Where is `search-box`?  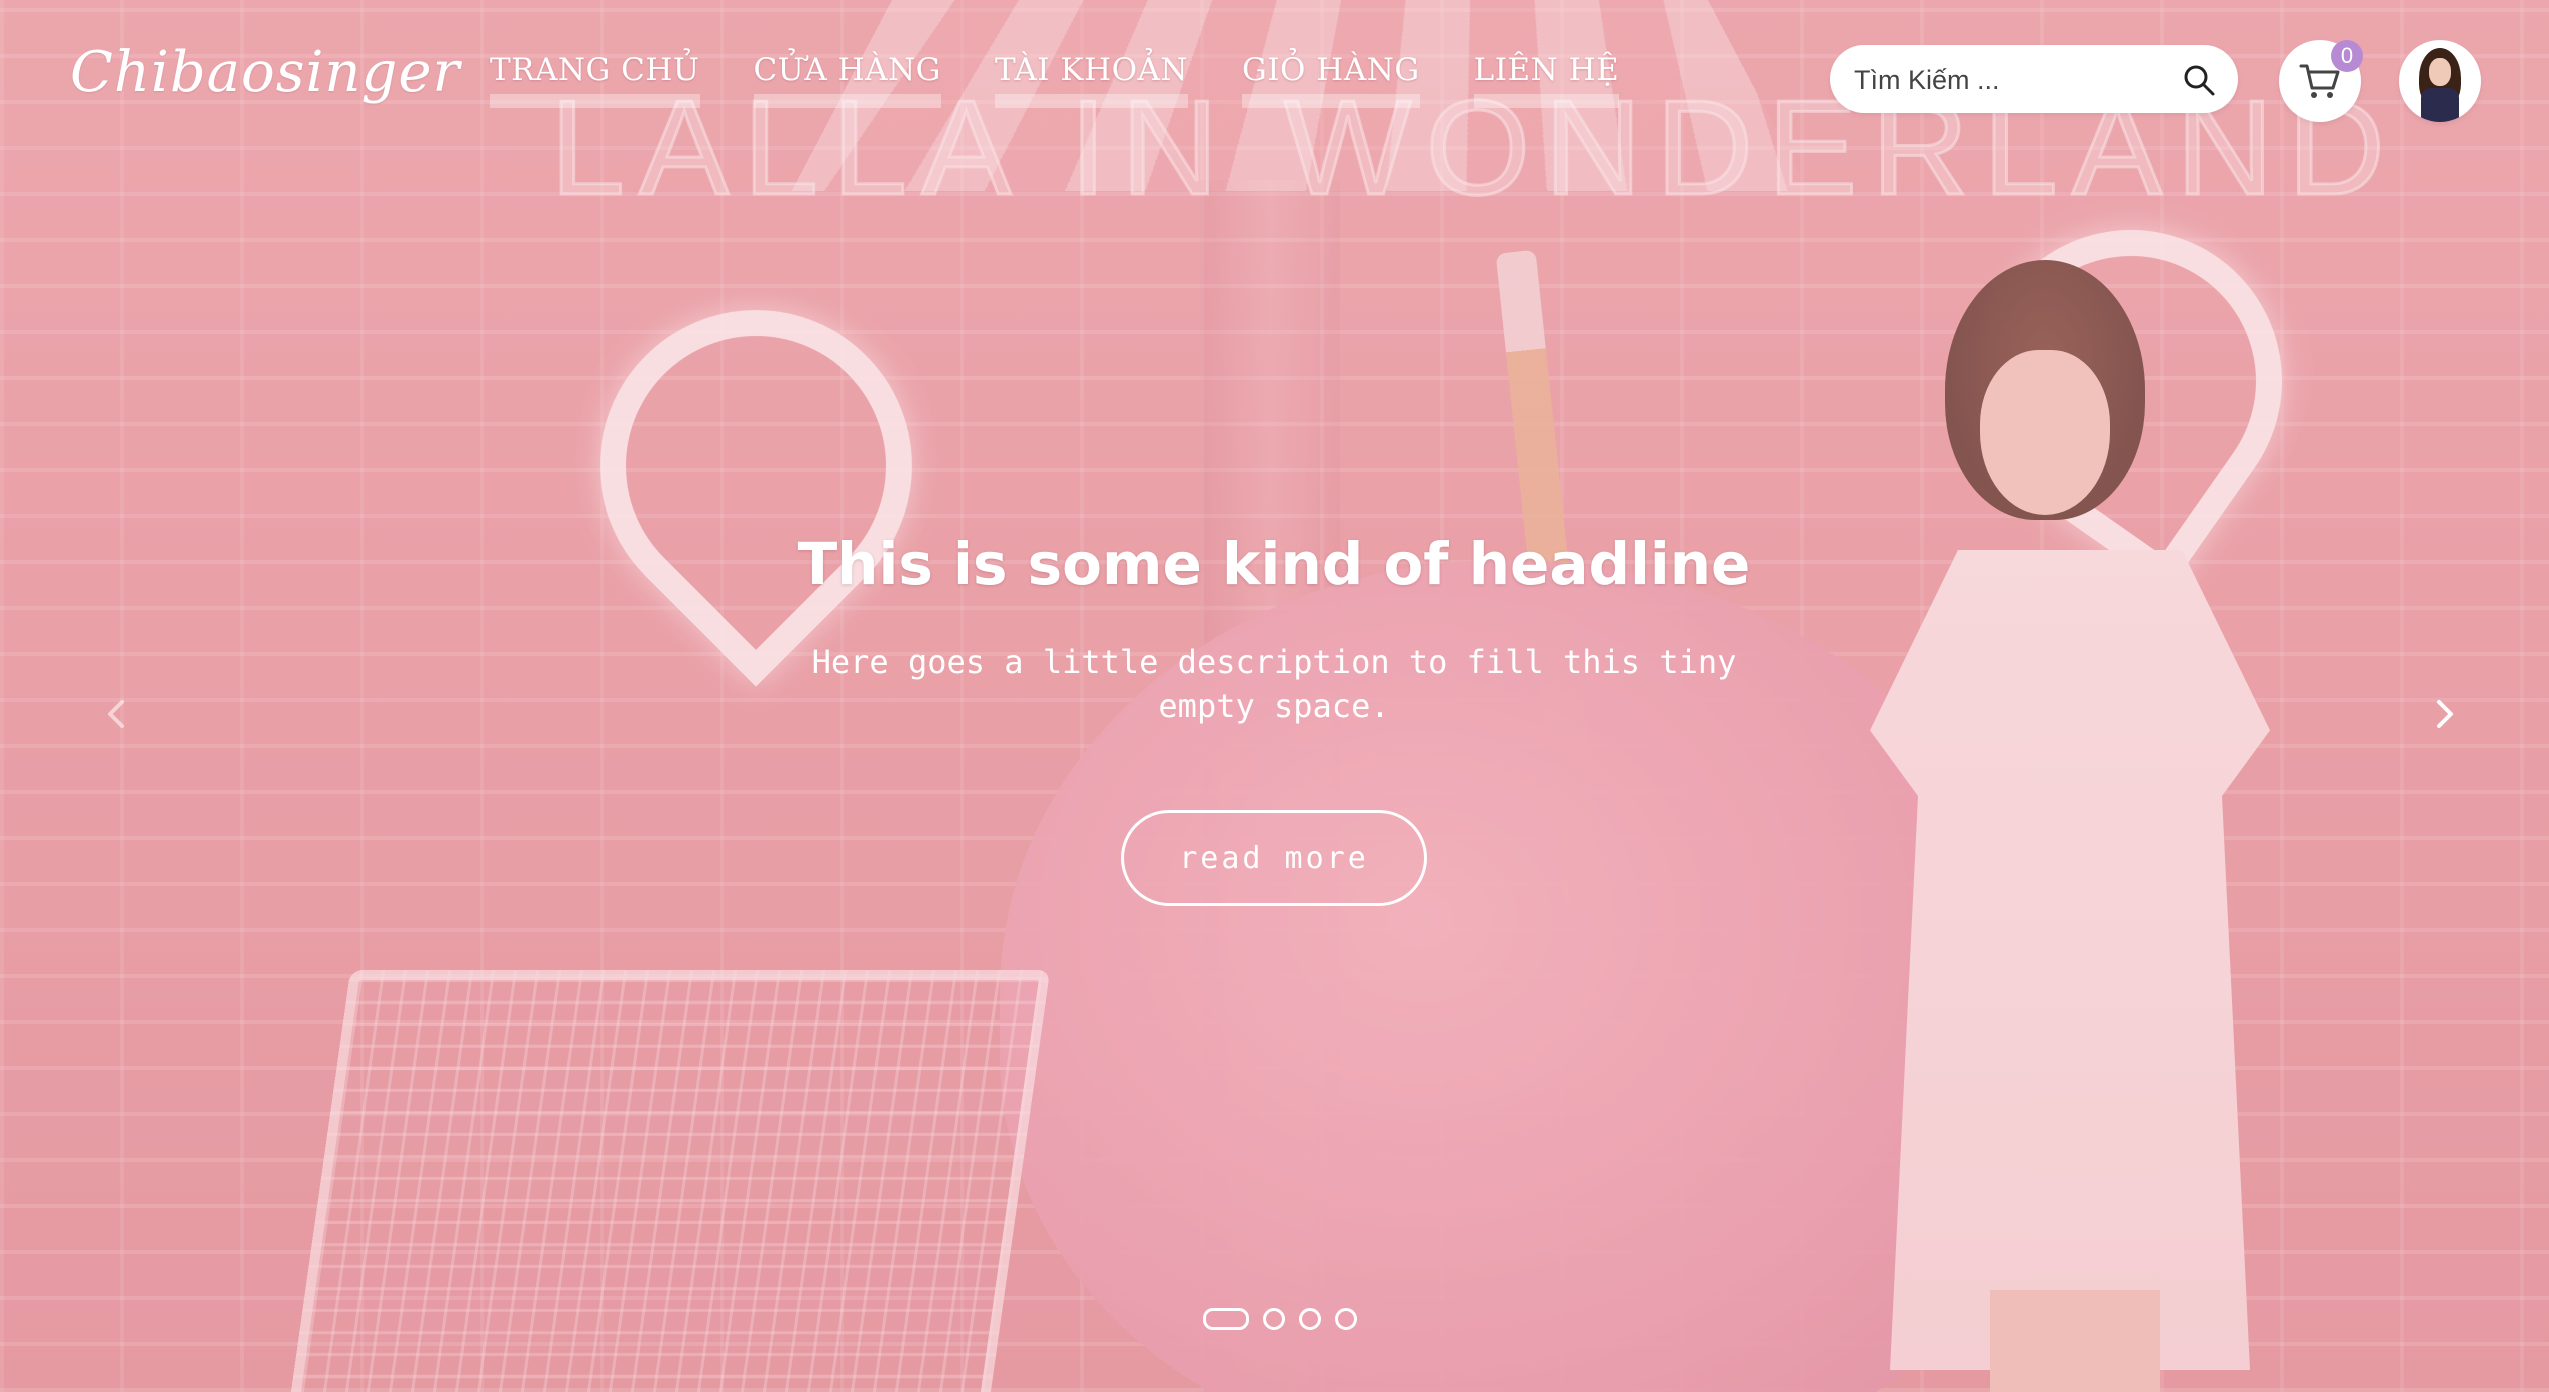 search-box is located at coordinates (2034, 80).